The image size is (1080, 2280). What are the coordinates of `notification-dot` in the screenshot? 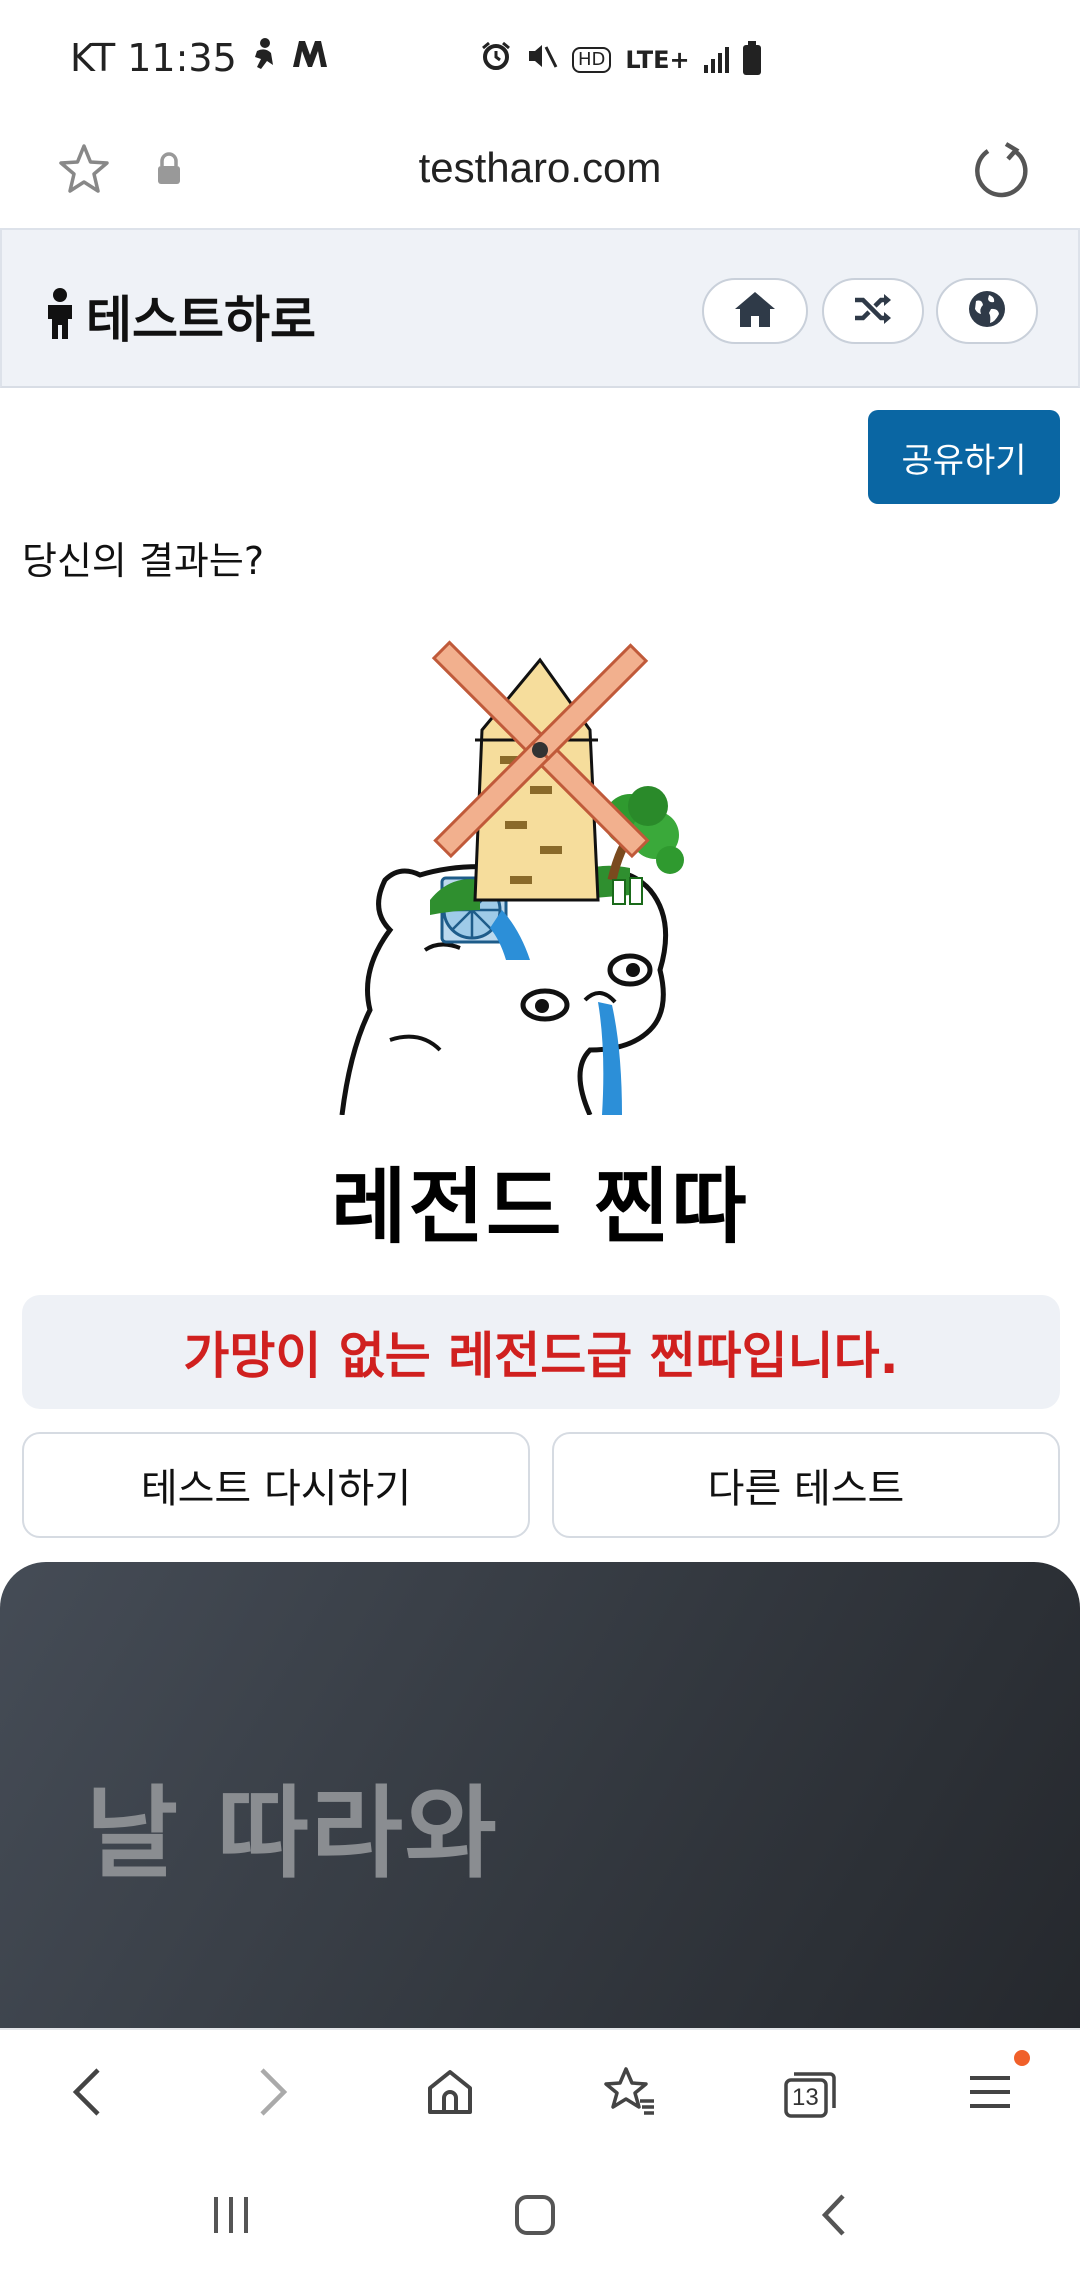 It's located at (1022, 2058).